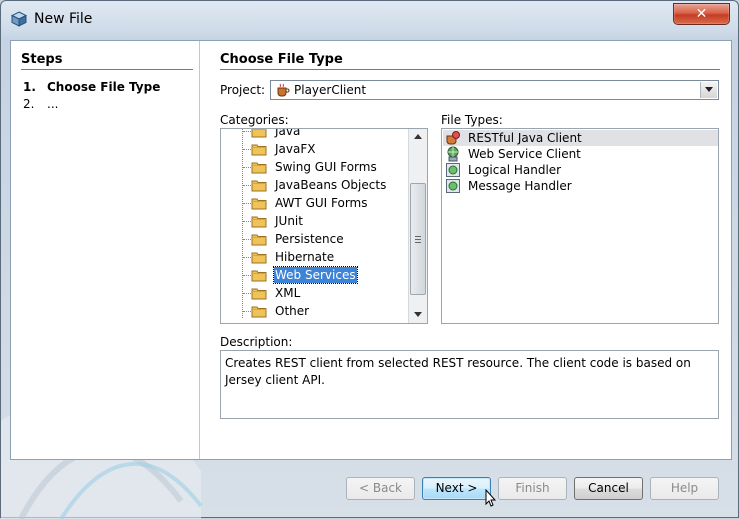  Describe the element at coordinates (289, 221) in the screenshot. I see `category-label: JUnit` at that location.